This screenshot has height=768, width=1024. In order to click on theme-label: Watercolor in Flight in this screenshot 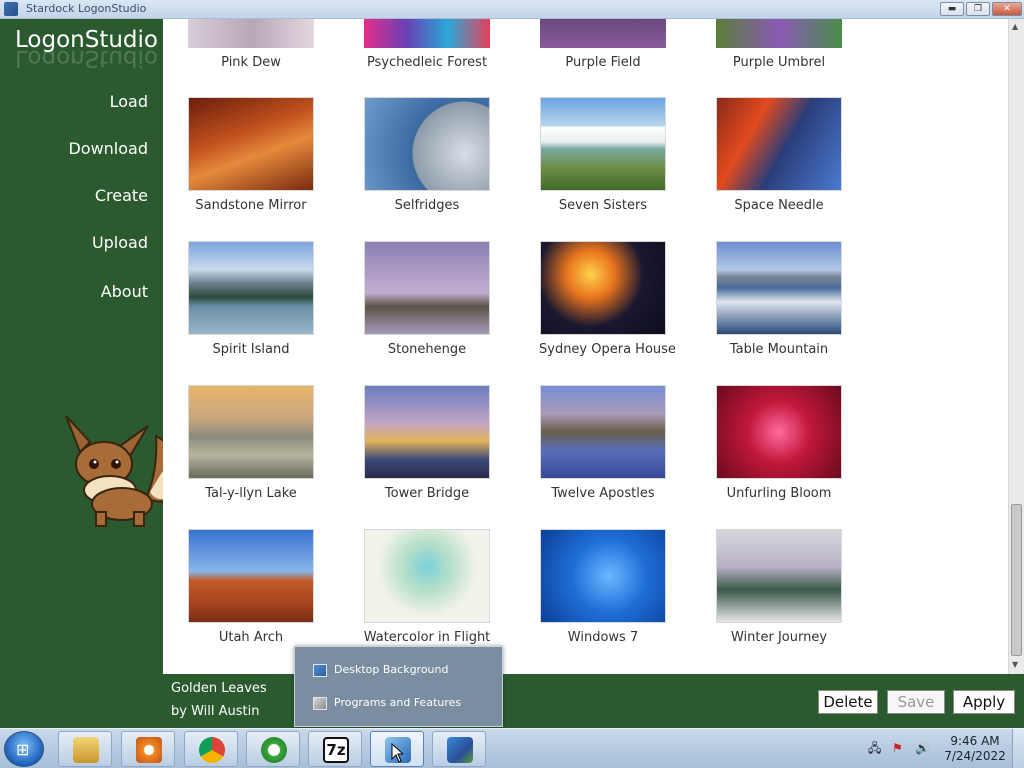, I will do `click(427, 637)`.